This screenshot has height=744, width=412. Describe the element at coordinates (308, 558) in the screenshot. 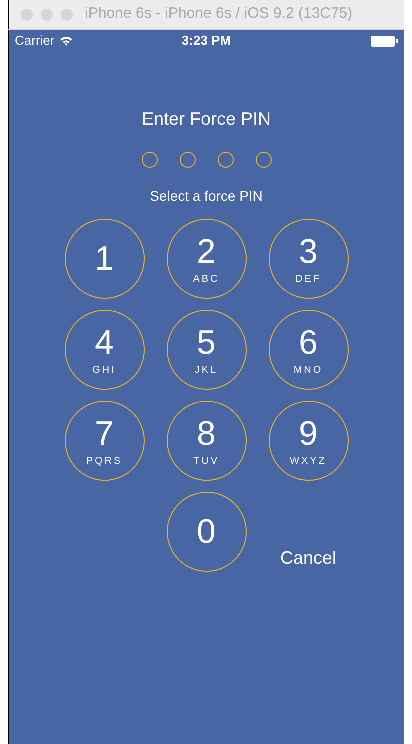

I see `cancel-button: Cancel` at that location.